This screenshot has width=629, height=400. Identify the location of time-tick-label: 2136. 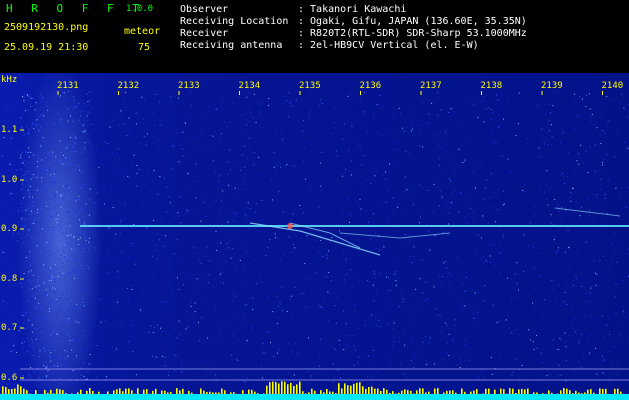
(370, 86).